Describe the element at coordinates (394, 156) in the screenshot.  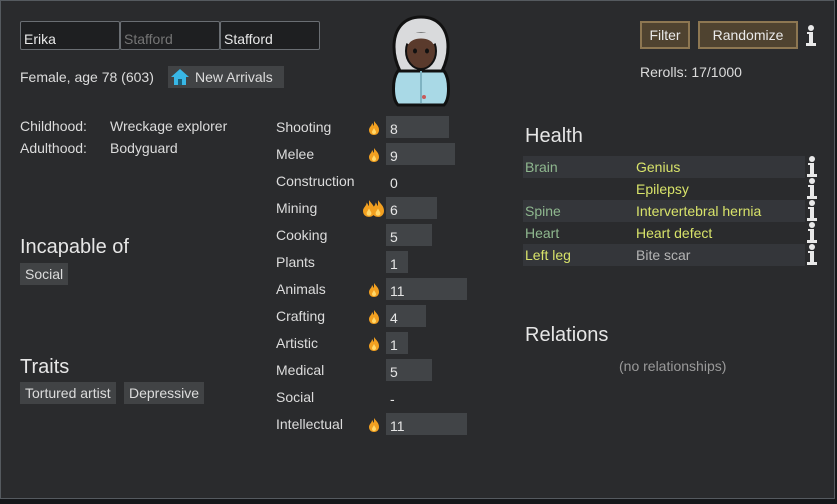
I see `skill-level: 9` at that location.